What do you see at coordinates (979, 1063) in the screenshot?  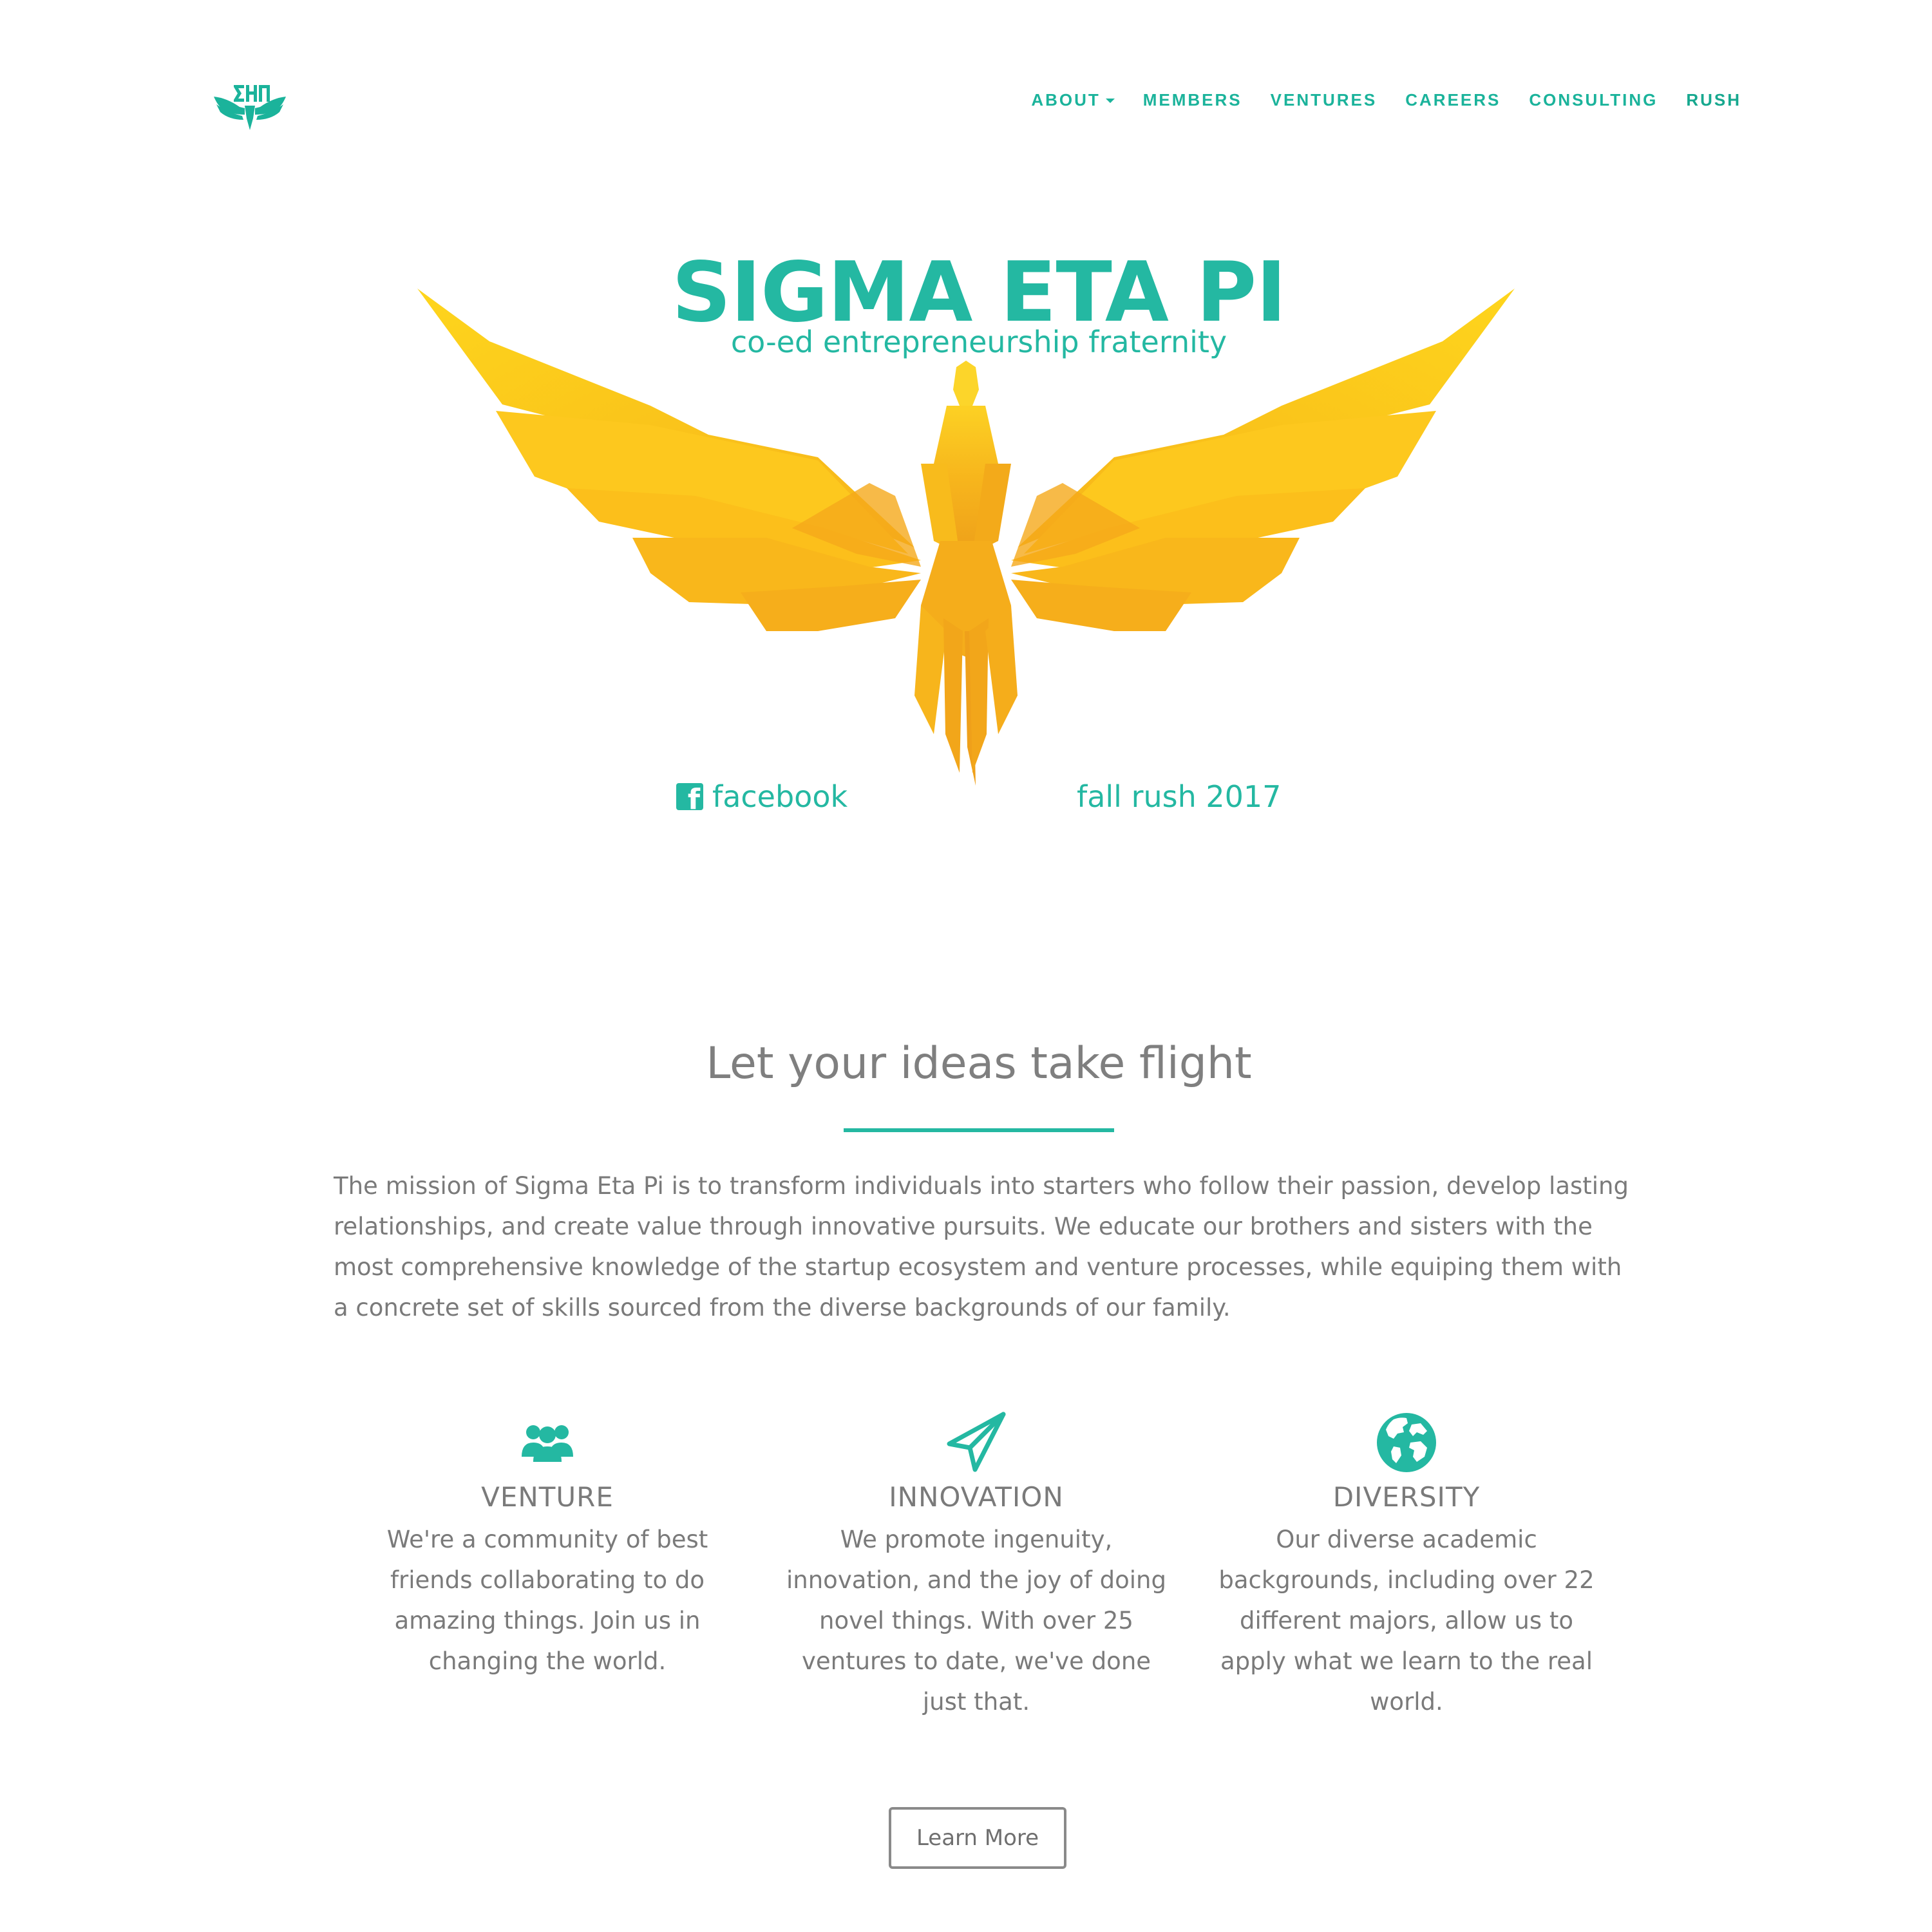 I see `section-heading: Let your ideas take flight` at bounding box center [979, 1063].